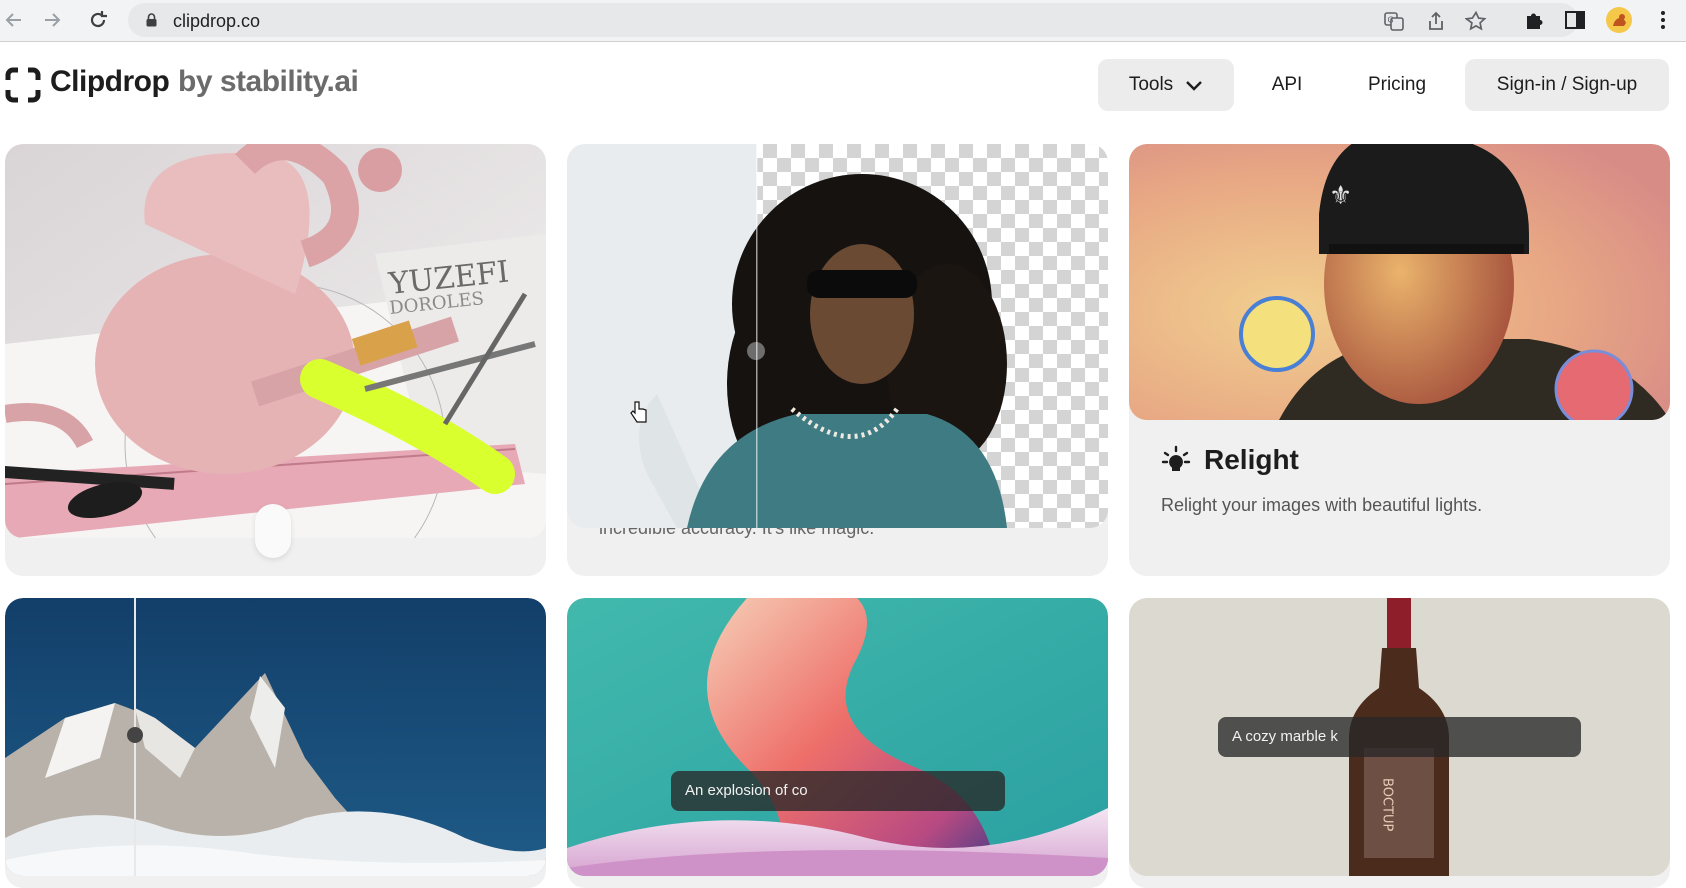 This screenshot has width=1686, height=888. I want to click on kebab-menu-icon, so click(1663, 20).